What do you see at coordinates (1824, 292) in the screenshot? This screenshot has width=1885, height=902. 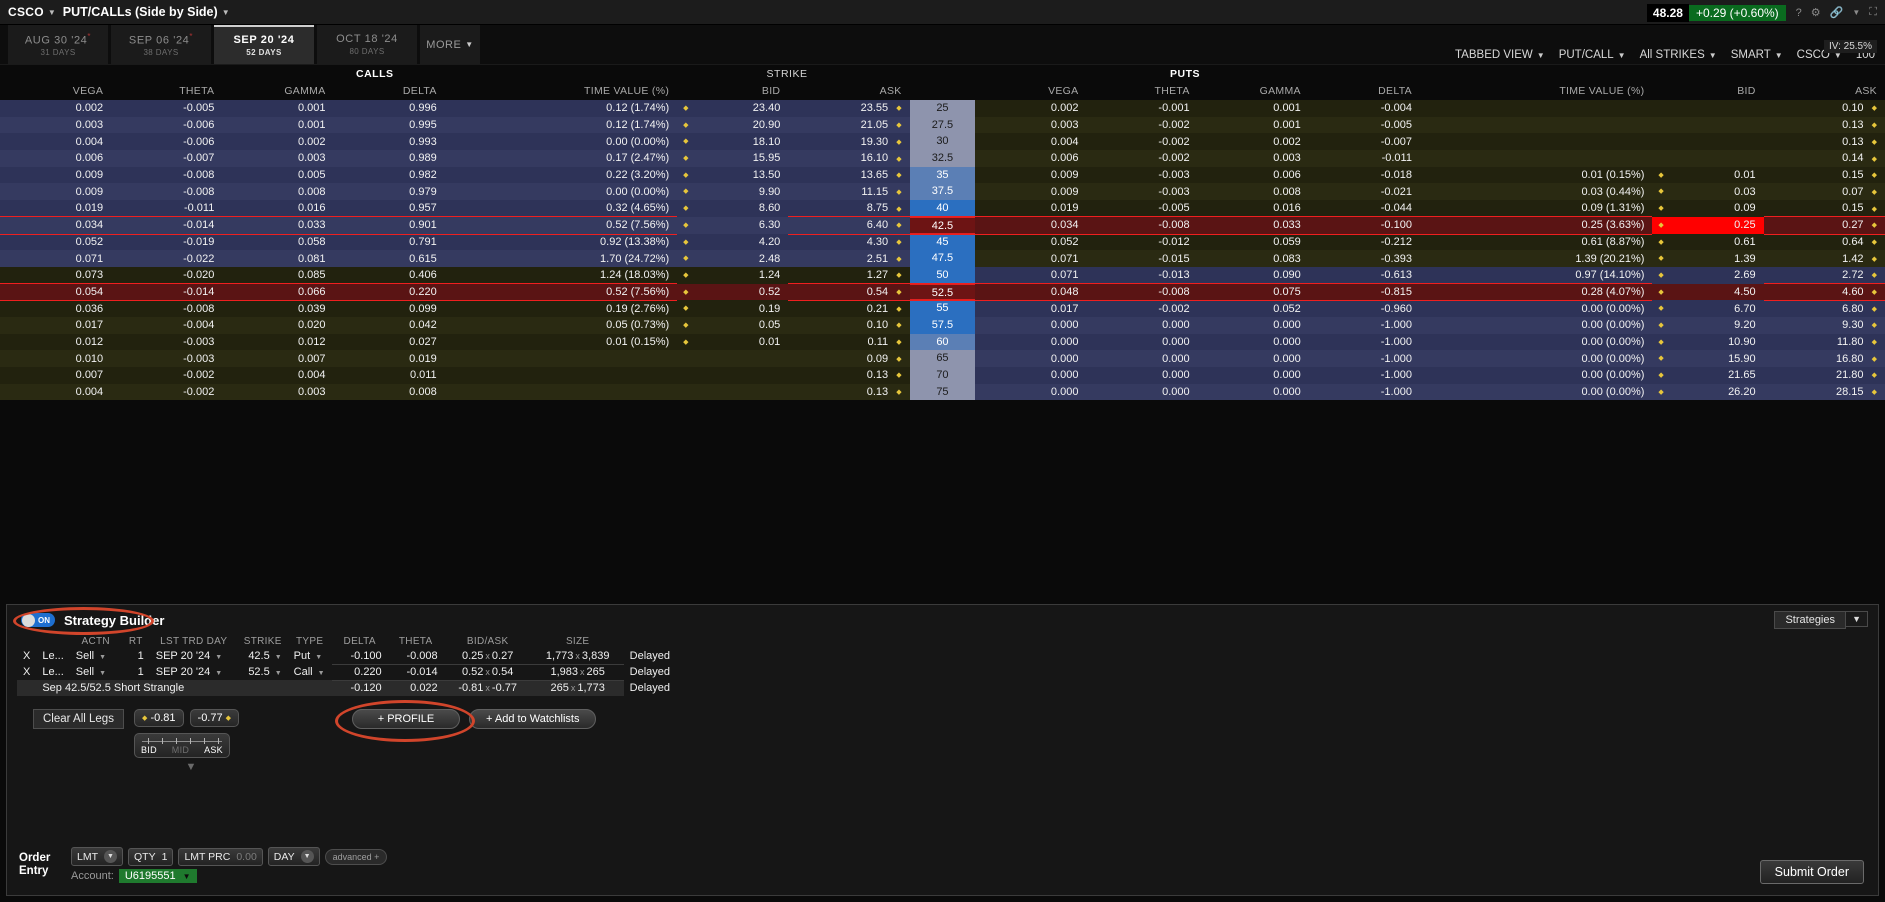 I see `put-ask: 4.60 ◆` at bounding box center [1824, 292].